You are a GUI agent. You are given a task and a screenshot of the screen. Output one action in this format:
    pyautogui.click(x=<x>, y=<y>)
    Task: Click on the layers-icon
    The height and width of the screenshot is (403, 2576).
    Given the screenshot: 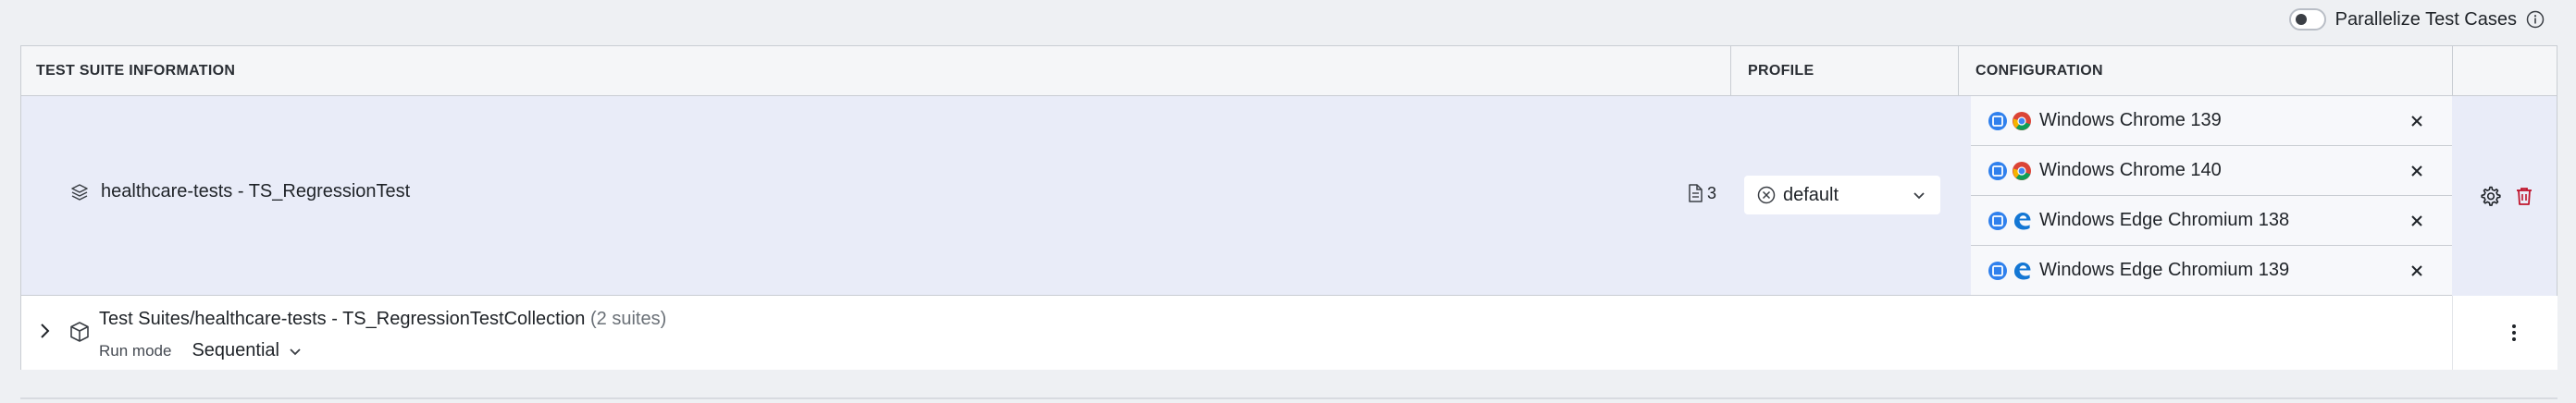 What is the action you would take?
    pyautogui.click(x=80, y=192)
    